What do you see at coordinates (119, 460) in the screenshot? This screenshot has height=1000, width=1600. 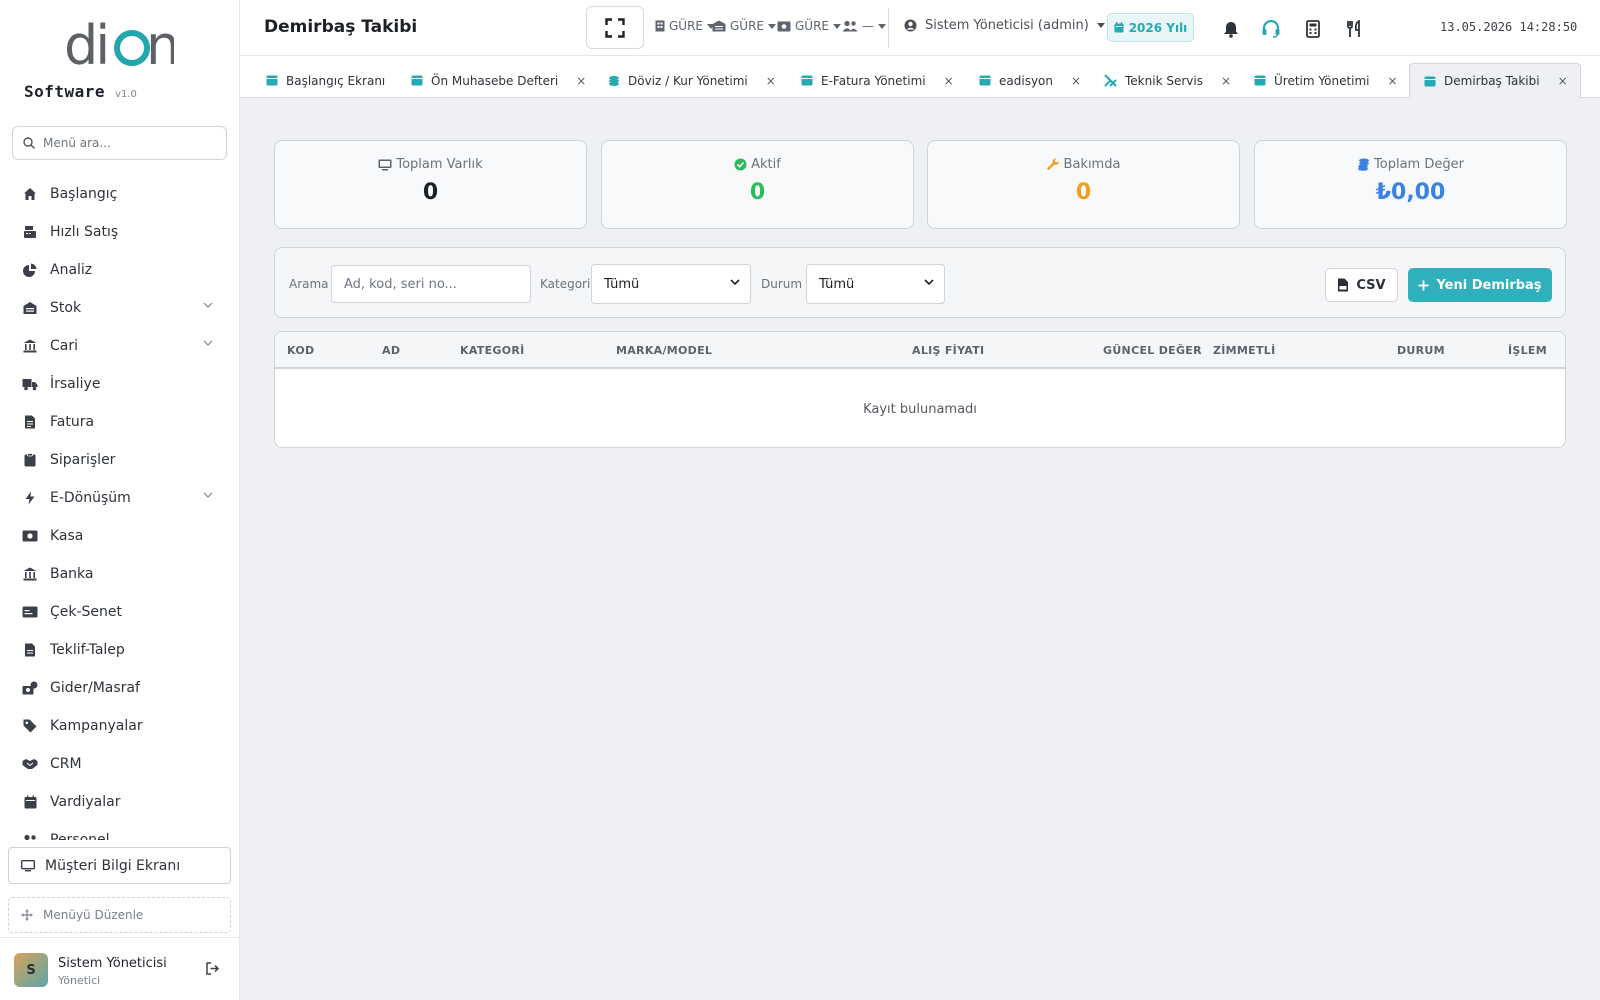 I see `sidebar-item-siparisler: Siparişler` at bounding box center [119, 460].